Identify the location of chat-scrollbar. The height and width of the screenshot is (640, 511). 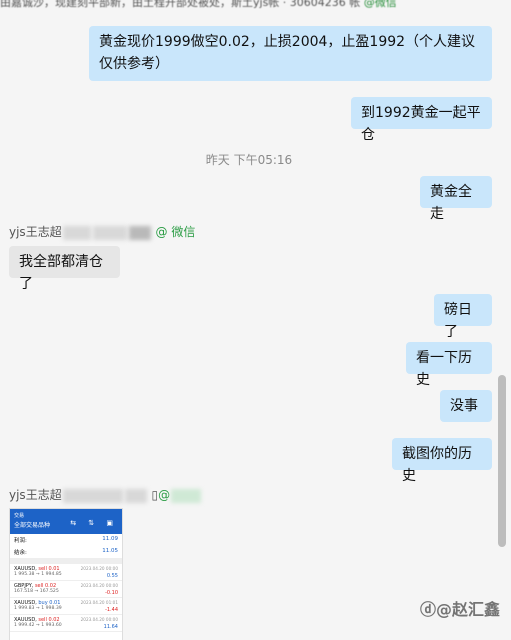
(502, 461).